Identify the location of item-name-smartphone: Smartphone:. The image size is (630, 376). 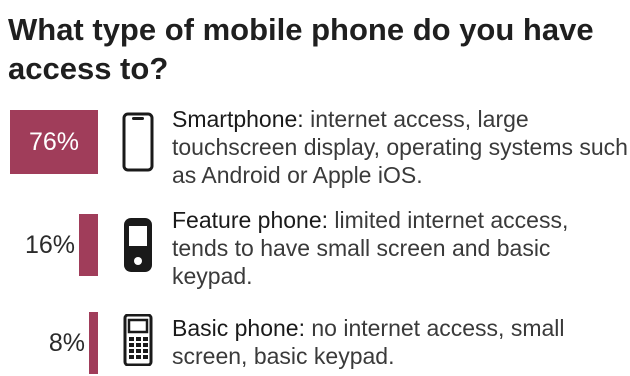
(238, 119).